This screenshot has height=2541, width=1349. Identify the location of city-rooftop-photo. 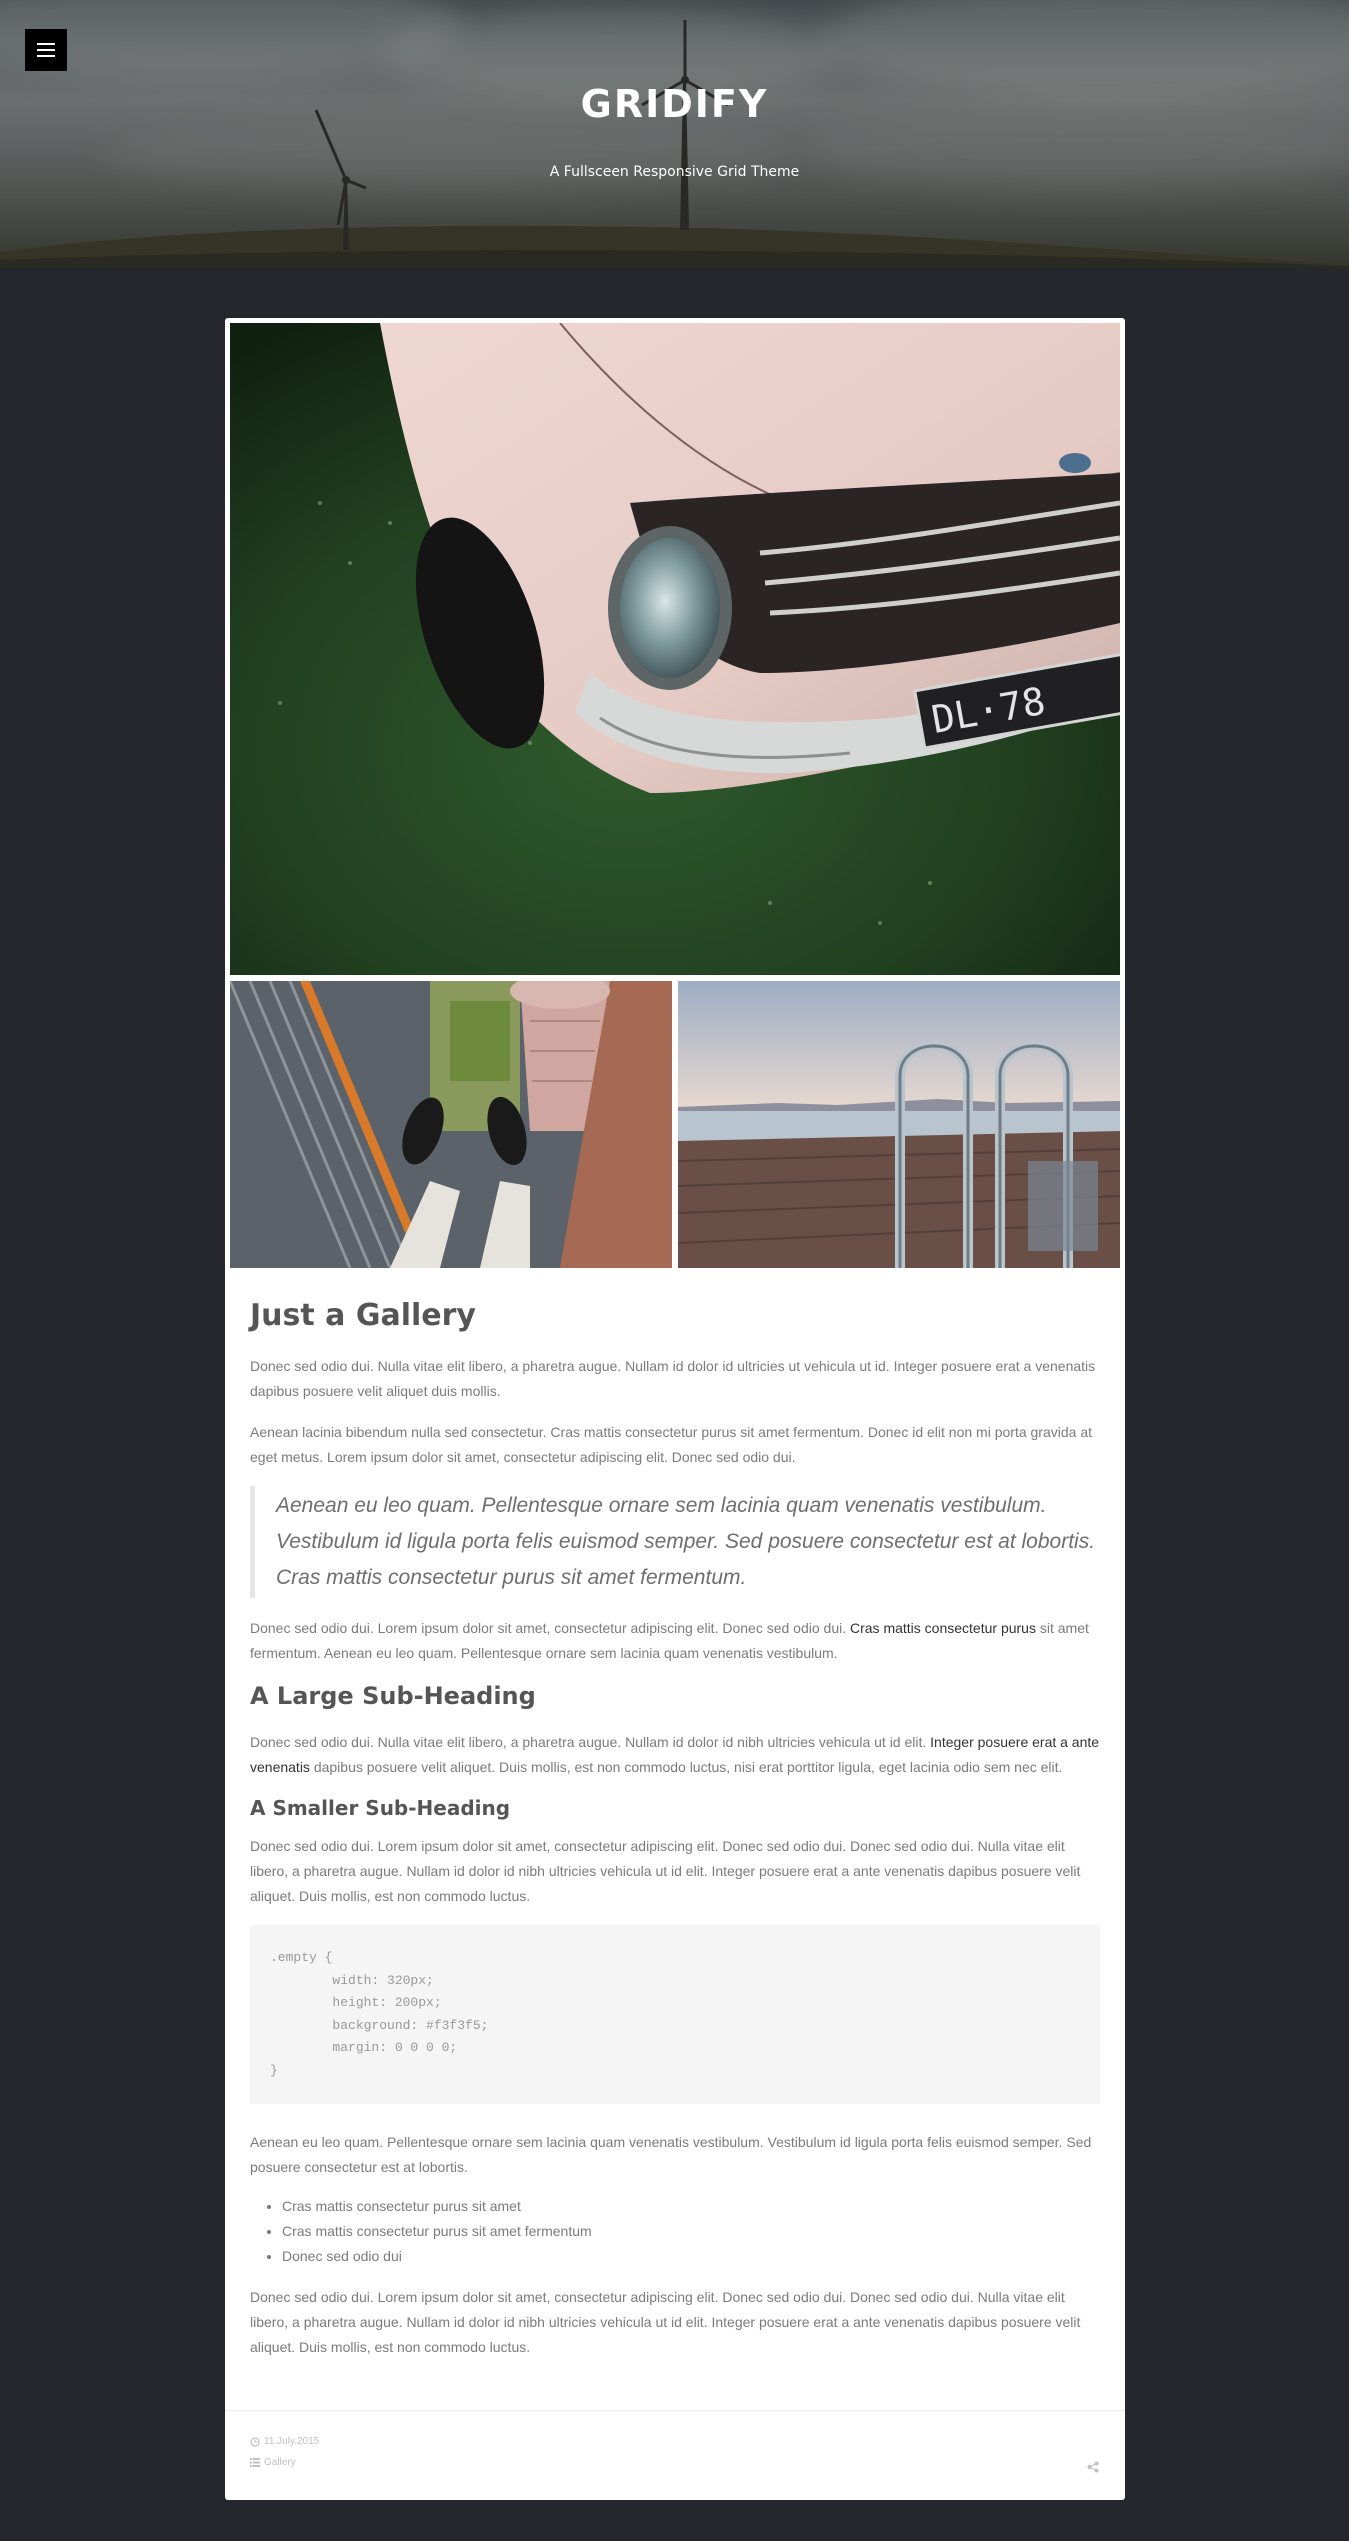
(451, 1124).